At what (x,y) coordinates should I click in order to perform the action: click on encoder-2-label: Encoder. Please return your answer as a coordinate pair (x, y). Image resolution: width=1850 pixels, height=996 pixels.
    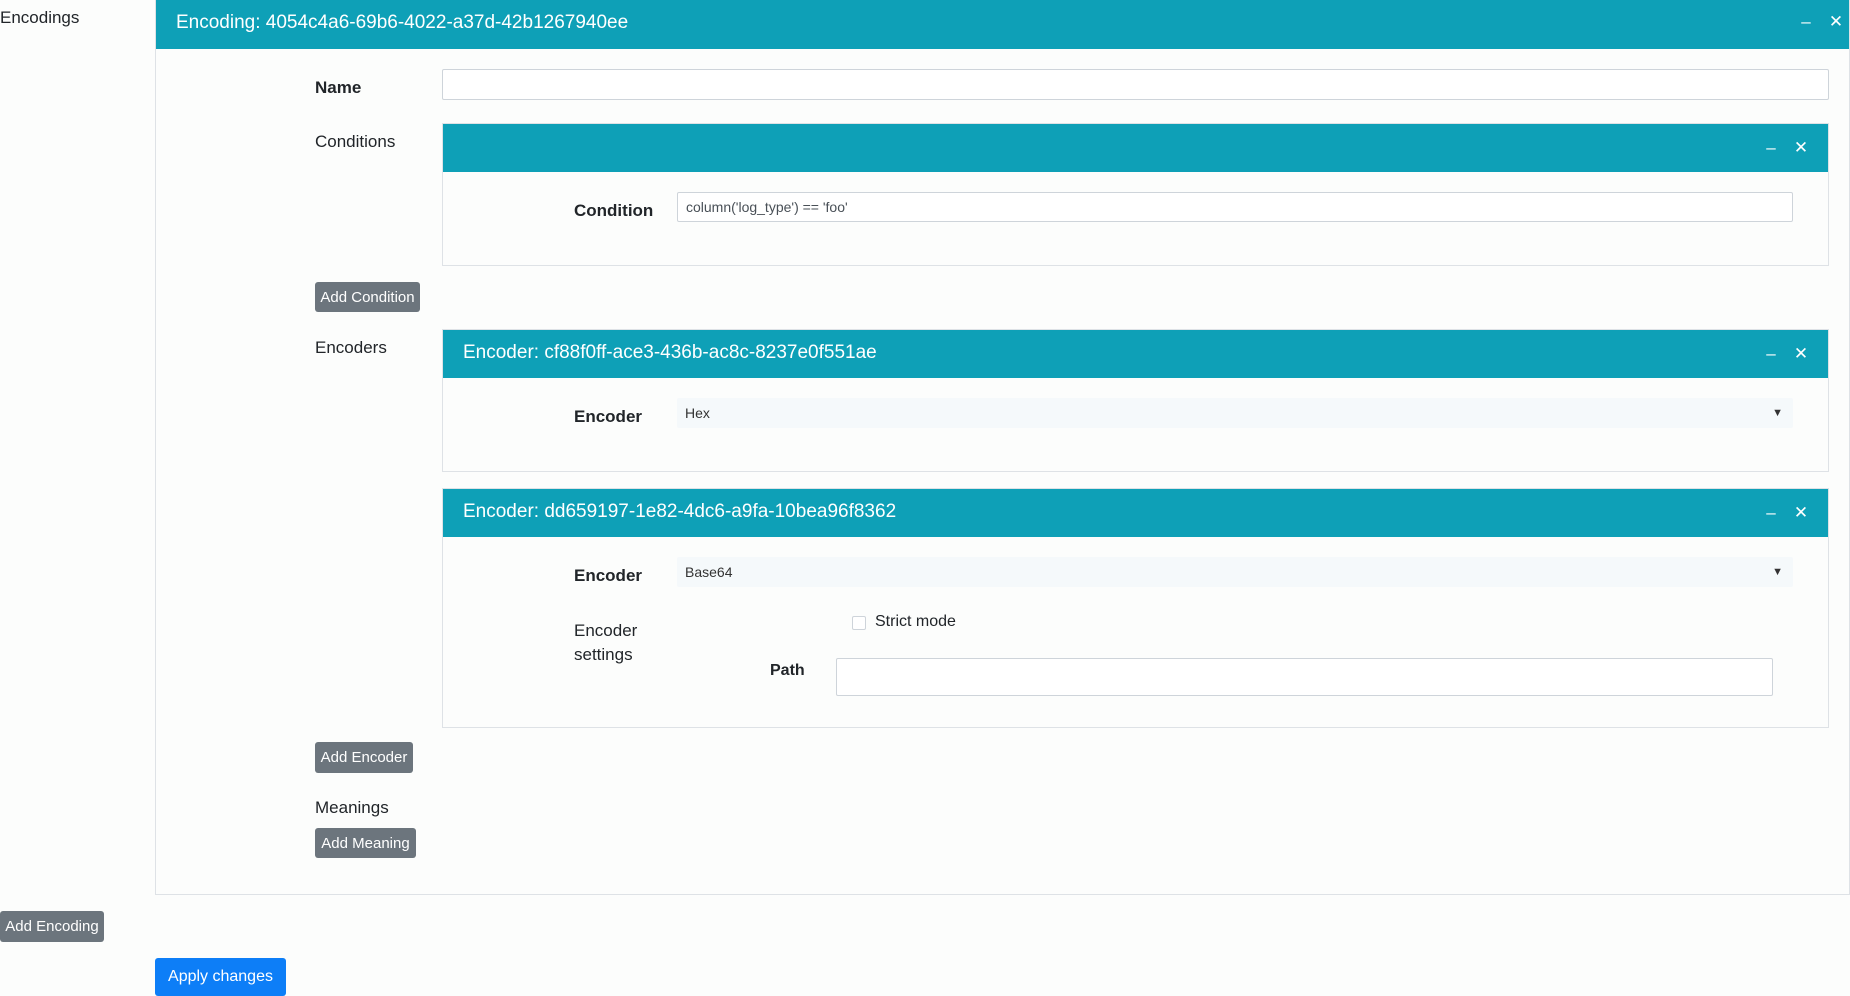
    Looking at the image, I should click on (608, 575).